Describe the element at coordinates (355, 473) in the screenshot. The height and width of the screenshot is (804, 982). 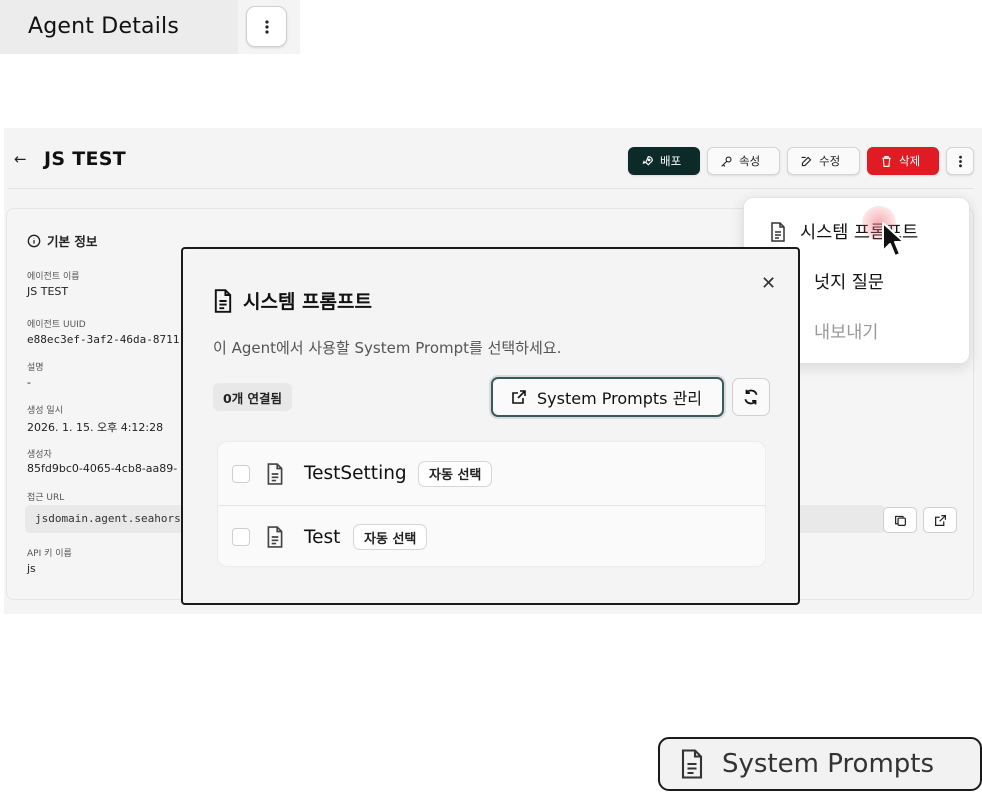
I see `prompt-name: TestSetting` at that location.